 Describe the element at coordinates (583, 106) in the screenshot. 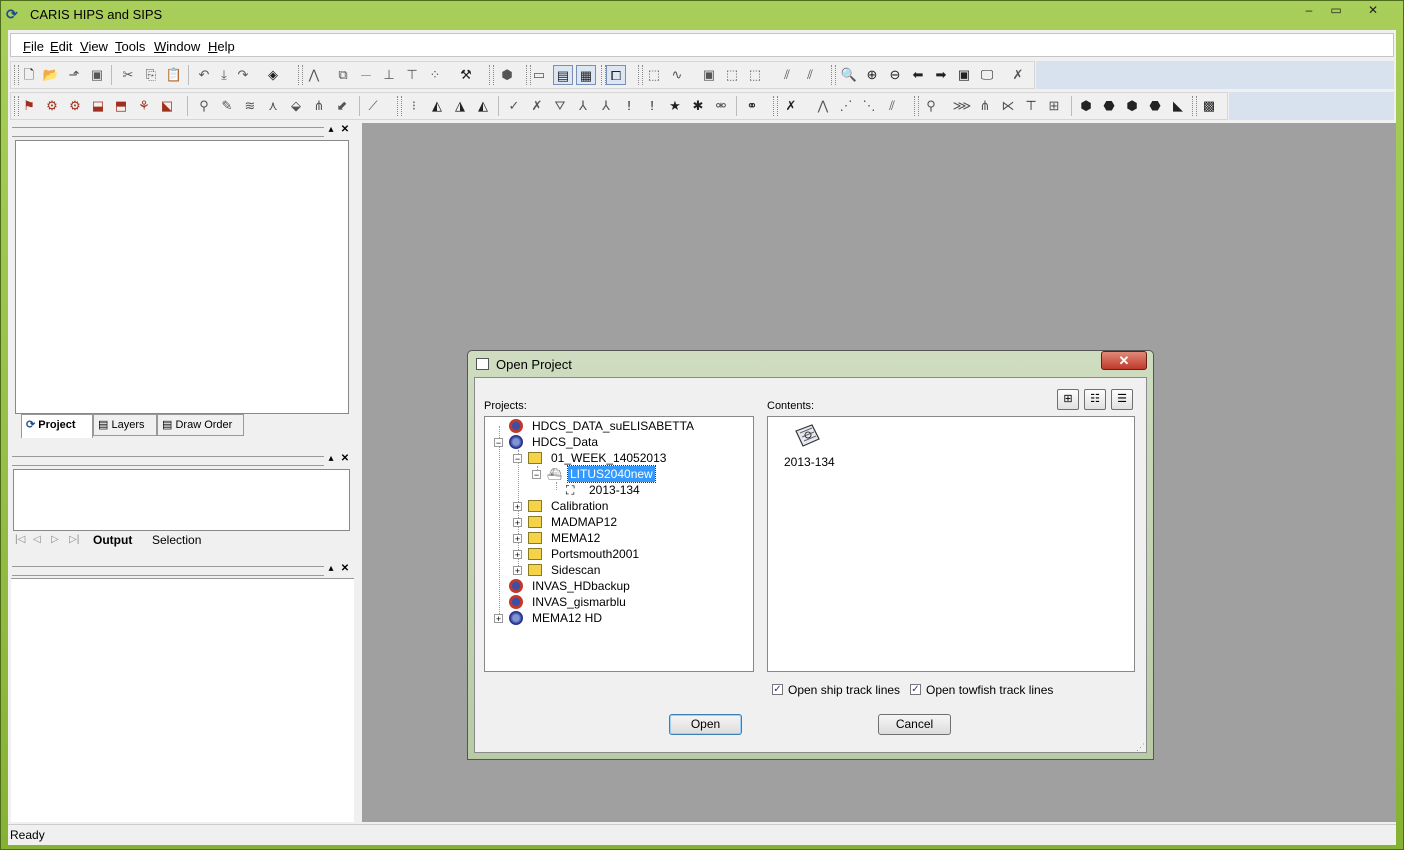

I see `tool-n-icon: ⅄` at that location.